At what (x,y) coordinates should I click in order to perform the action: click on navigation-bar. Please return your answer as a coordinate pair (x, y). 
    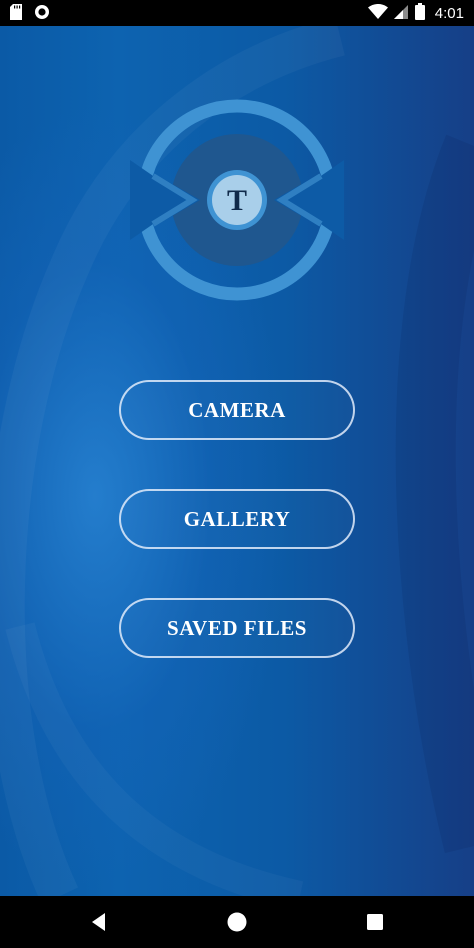
    Looking at the image, I should click on (237, 922).